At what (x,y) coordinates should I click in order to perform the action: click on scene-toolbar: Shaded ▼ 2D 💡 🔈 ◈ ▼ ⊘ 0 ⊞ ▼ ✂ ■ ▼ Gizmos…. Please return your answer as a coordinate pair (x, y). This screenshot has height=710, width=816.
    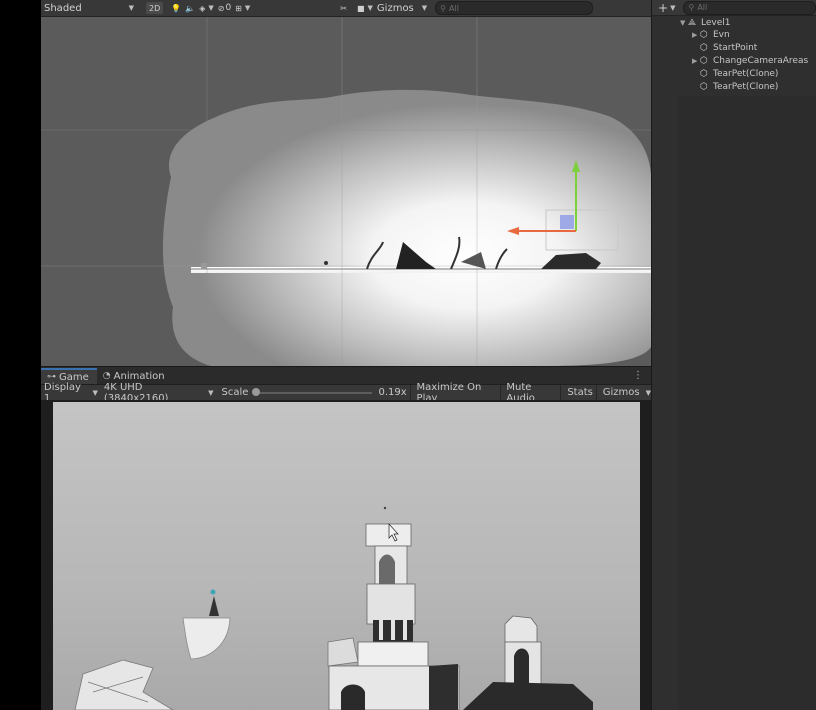
    Looking at the image, I should click on (346, 8).